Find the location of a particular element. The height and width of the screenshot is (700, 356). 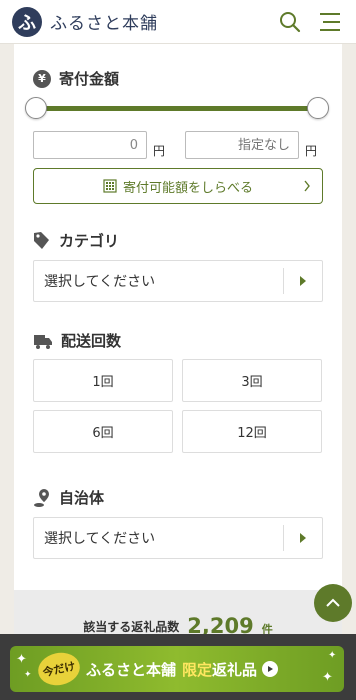

slider-max-handle is located at coordinates (318, 108).